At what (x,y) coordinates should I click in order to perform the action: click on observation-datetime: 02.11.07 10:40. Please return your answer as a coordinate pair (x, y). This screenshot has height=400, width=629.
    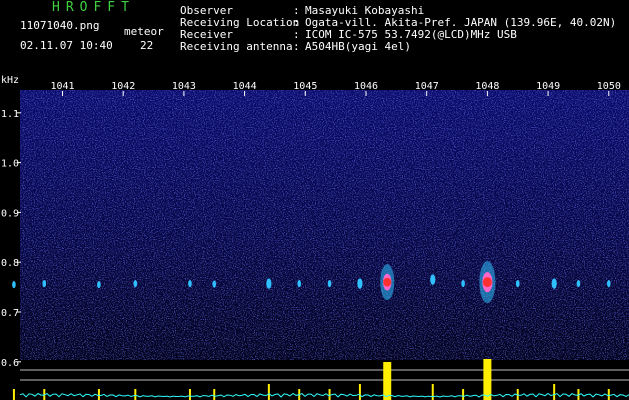
    Looking at the image, I should click on (66, 45).